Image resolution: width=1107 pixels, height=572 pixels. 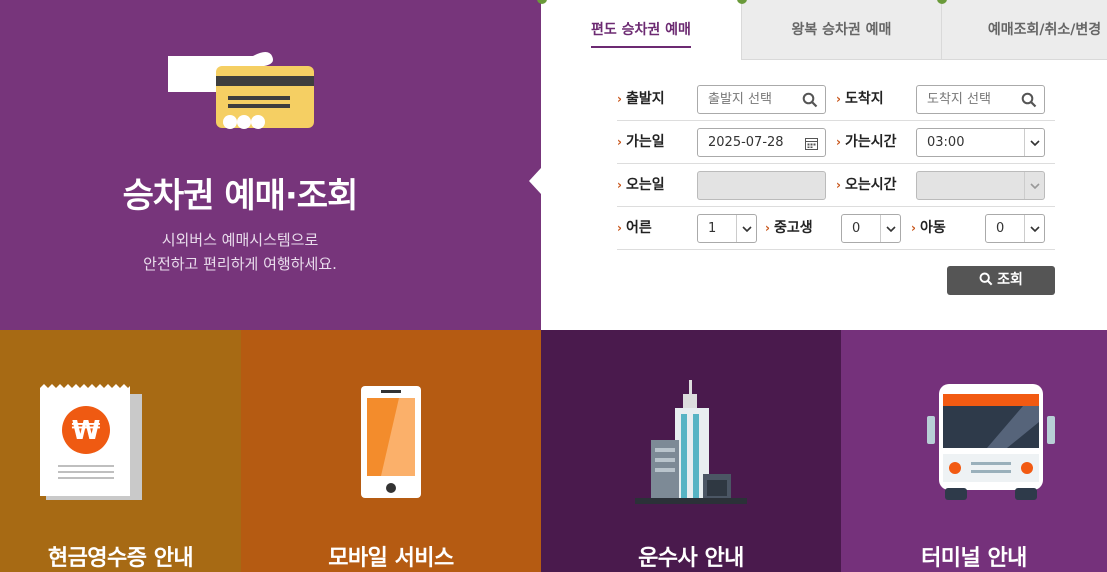 I want to click on receipt-won-icon: ₩, so click(x=91, y=442).